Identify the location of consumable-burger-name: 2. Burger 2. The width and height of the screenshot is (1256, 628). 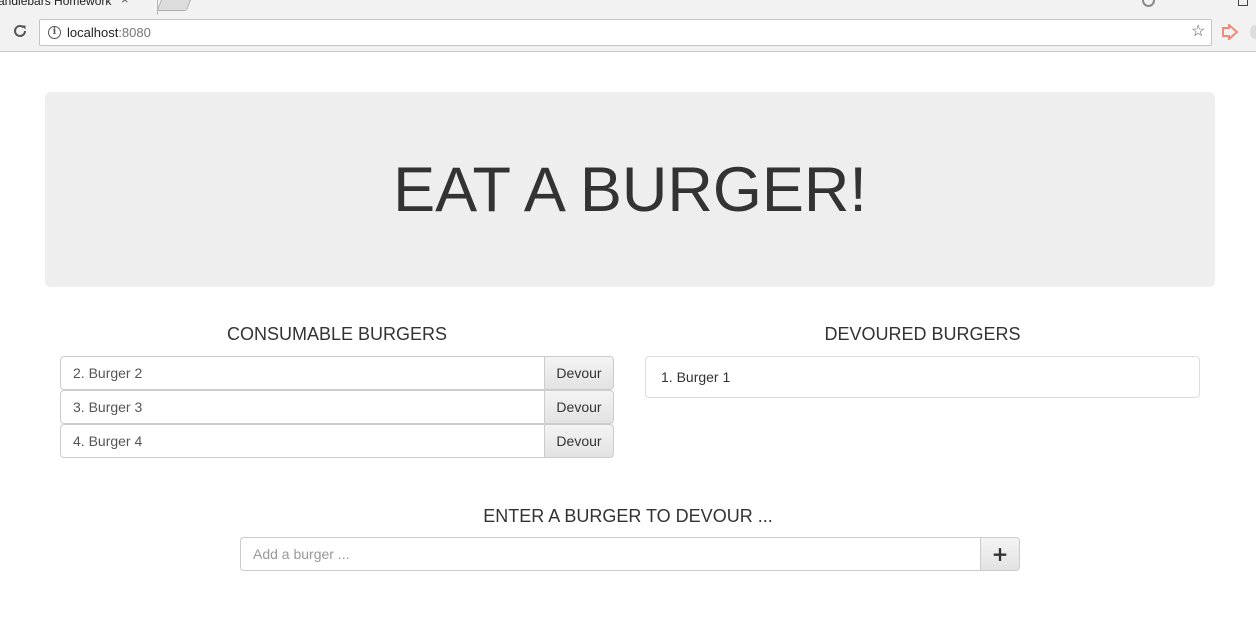
(302, 373).